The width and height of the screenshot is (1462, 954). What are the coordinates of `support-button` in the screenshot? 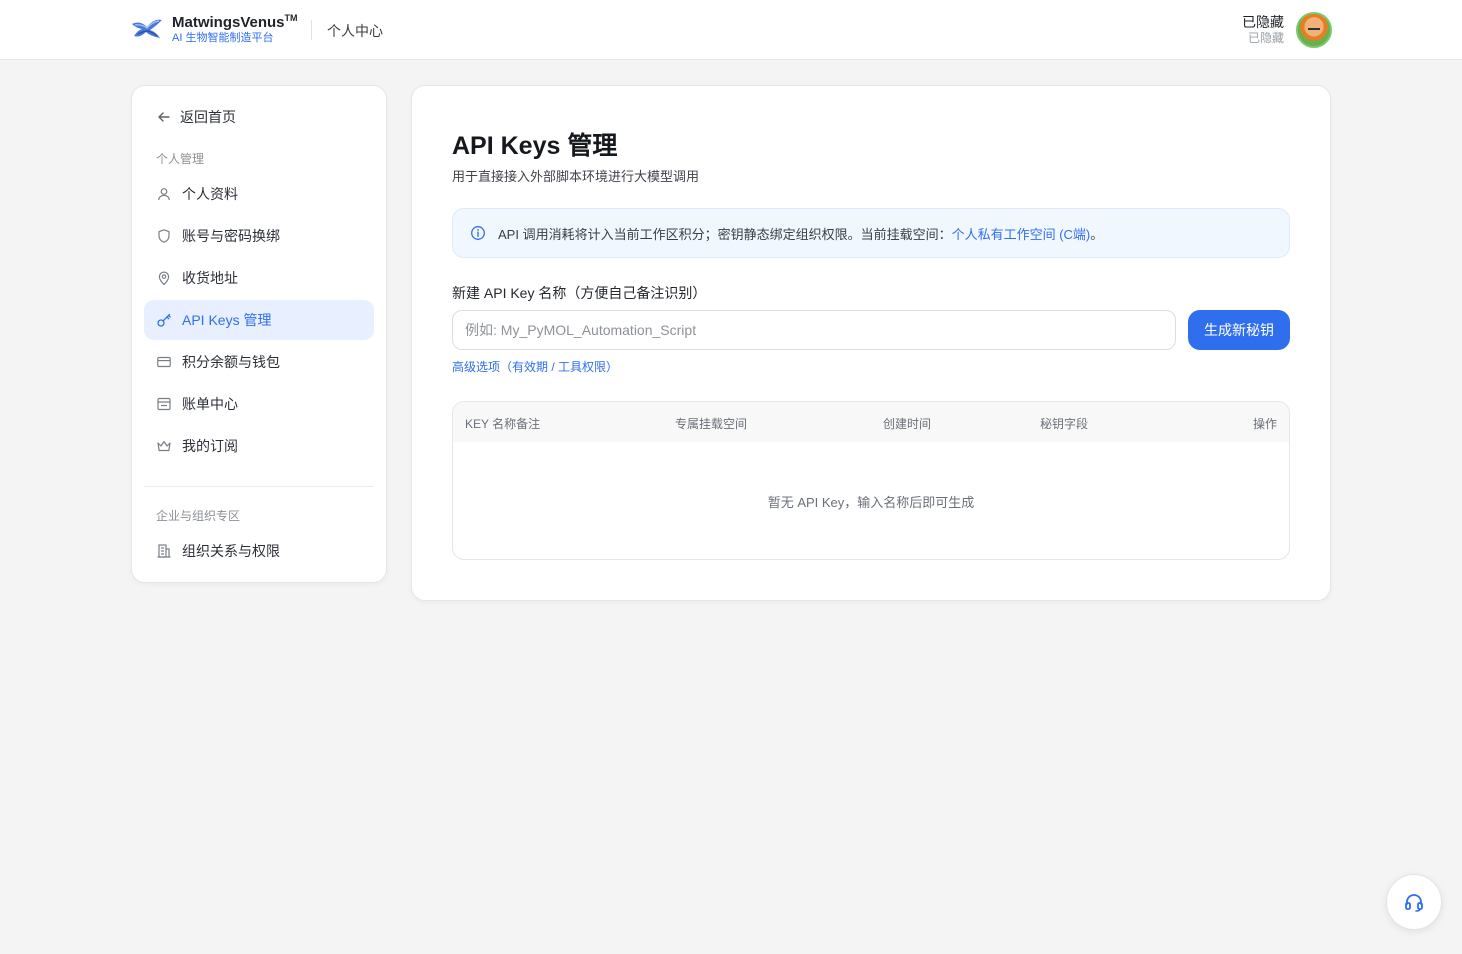 It's located at (1414, 902).